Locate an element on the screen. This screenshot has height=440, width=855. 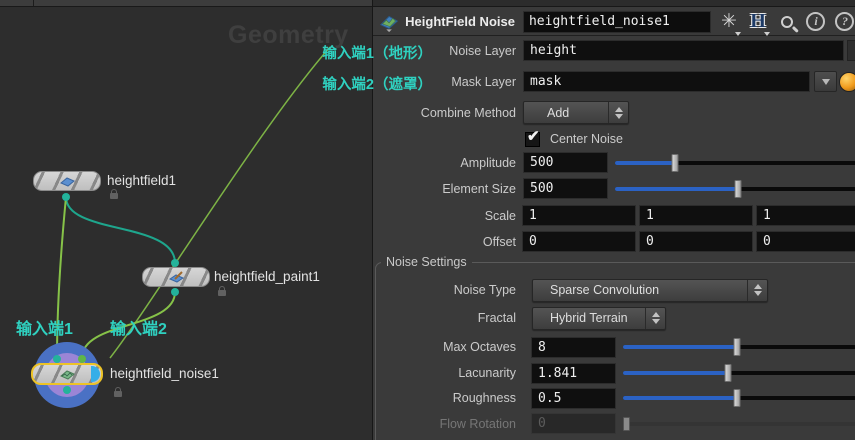
row-fractal: Fractal Hybrid Terrain is located at coordinates (614, 318).